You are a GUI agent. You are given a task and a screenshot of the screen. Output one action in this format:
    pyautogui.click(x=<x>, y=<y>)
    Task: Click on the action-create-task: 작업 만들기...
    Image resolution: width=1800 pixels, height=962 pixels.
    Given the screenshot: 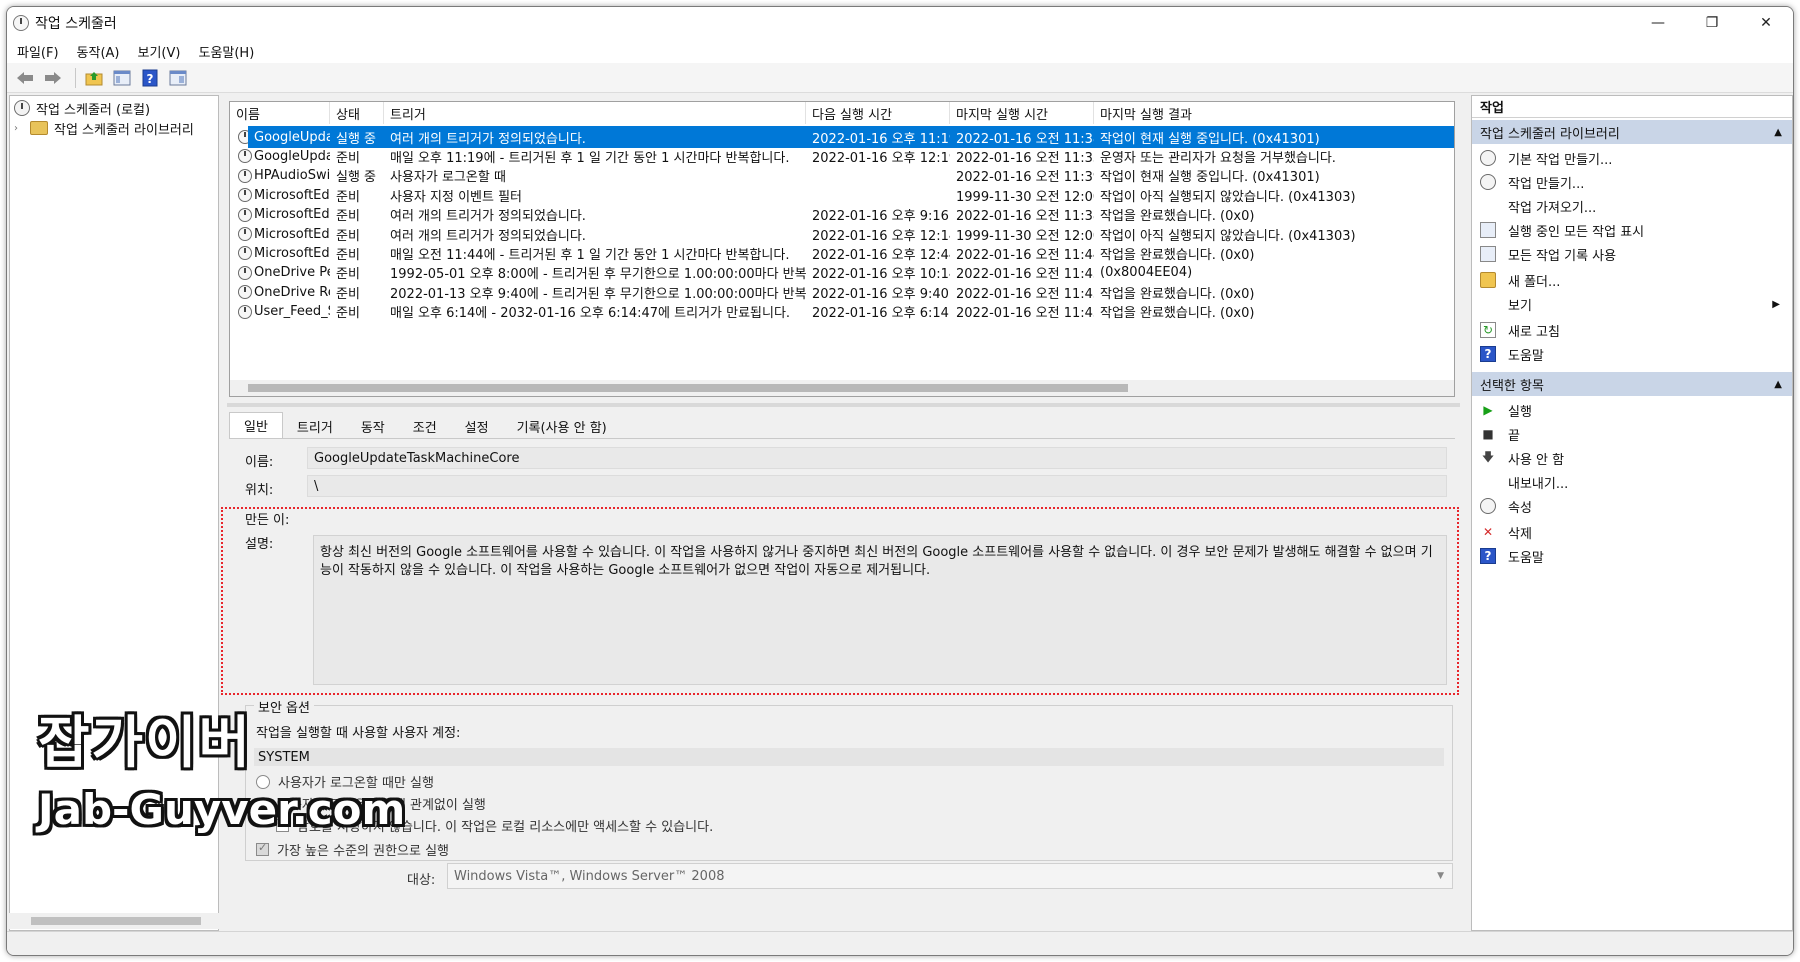 What is the action you would take?
    pyautogui.click(x=1632, y=182)
    